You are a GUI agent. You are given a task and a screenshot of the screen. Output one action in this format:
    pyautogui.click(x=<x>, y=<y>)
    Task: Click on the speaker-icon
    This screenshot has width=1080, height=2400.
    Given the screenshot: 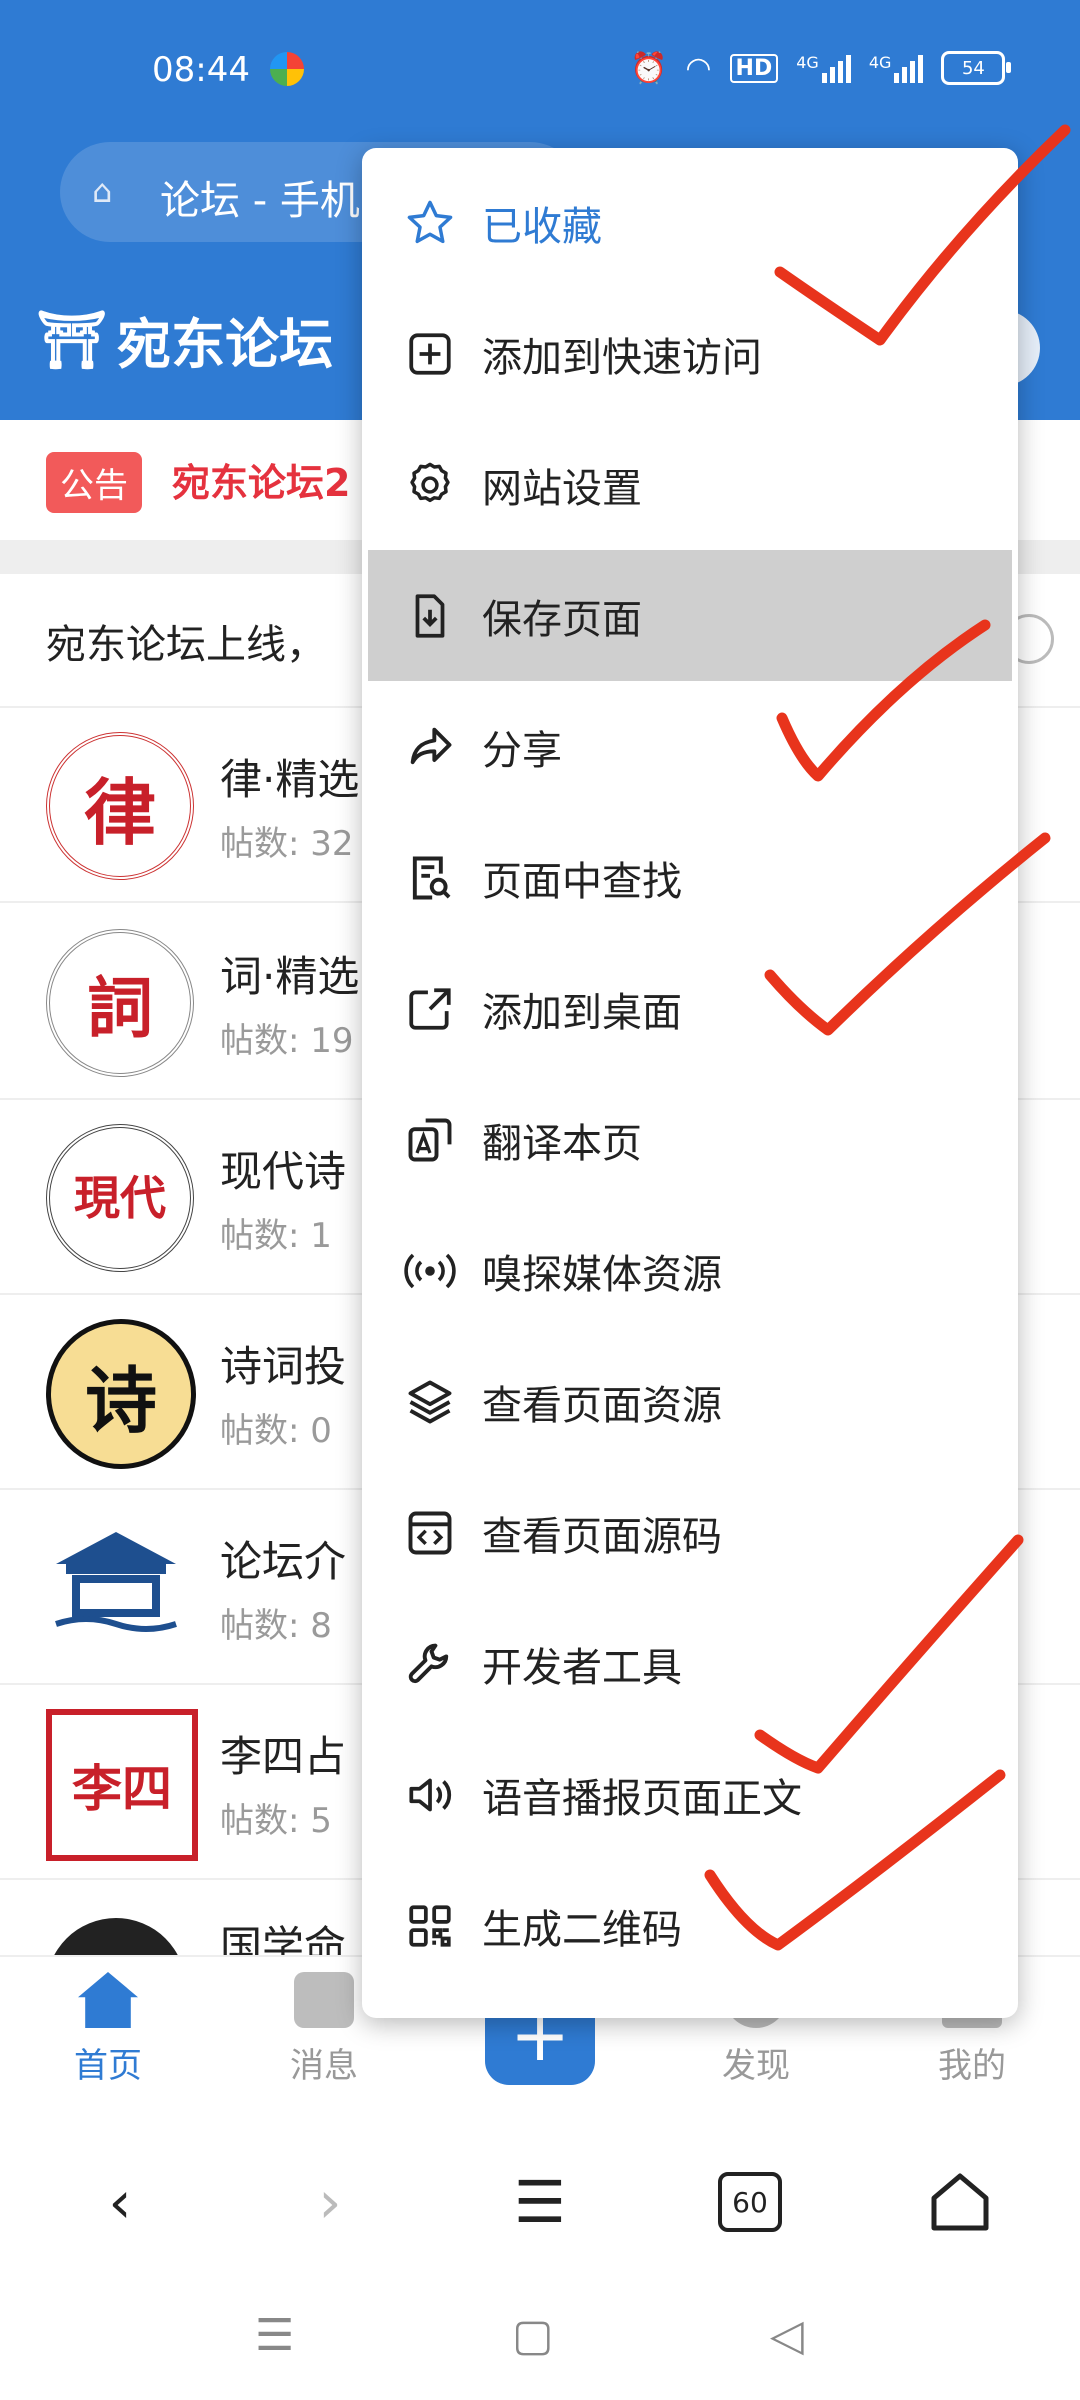 What is the action you would take?
    pyautogui.click(x=430, y=1795)
    